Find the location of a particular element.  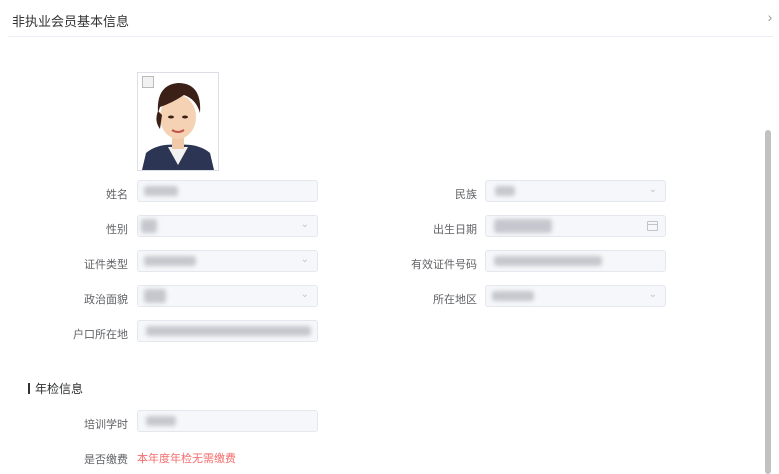

name-label: 姓名 is located at coordinates (117, 195).